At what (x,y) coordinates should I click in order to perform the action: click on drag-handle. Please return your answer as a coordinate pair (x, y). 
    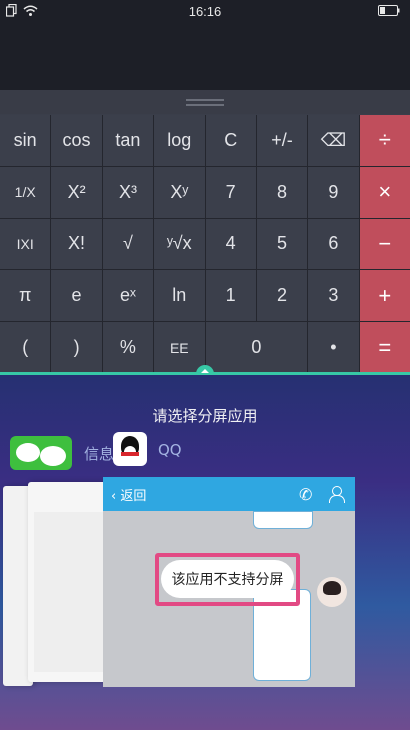
    Looking at the image, I should click on (205, 102).